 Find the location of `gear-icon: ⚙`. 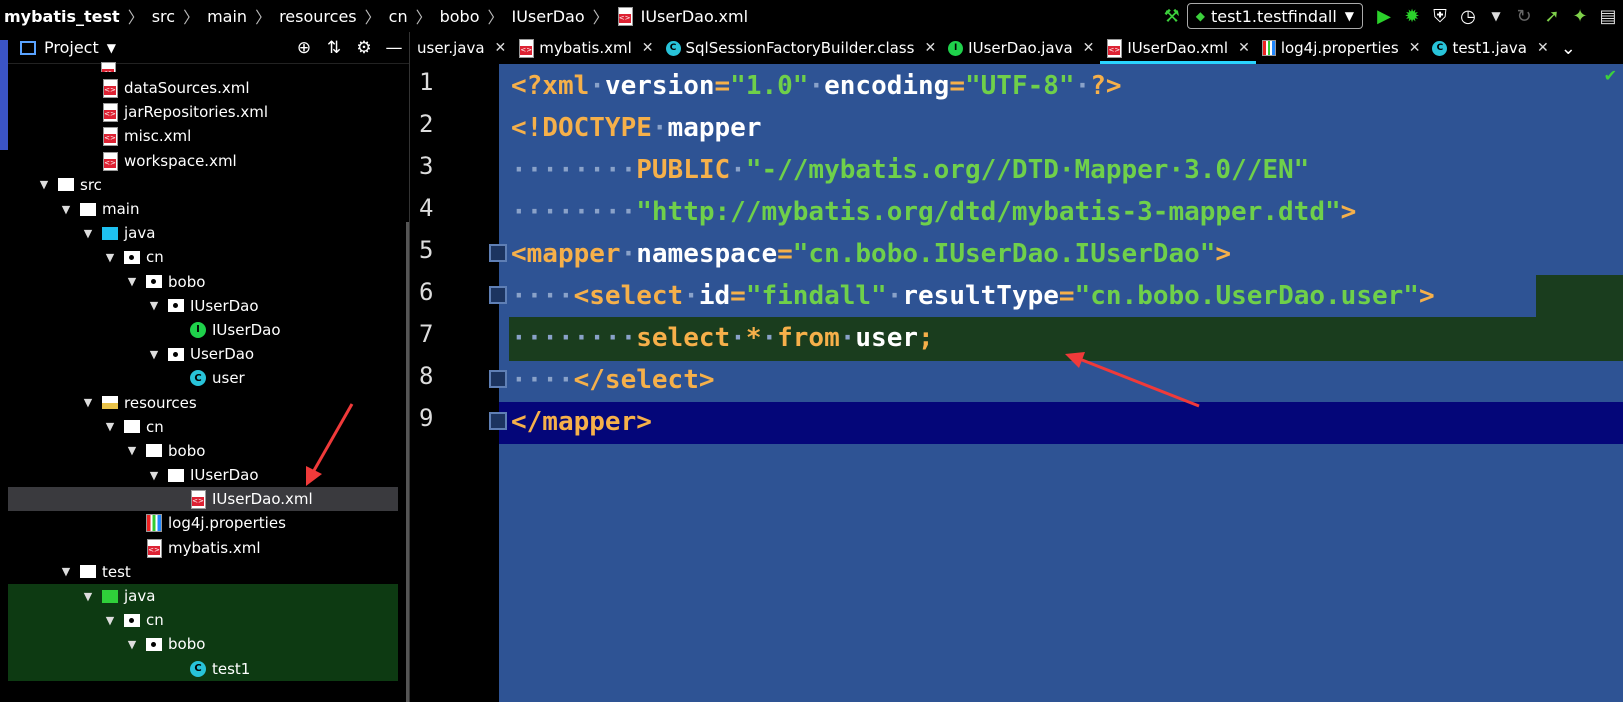

gear-icon: ⚙ is located at coordinates (364, 48).